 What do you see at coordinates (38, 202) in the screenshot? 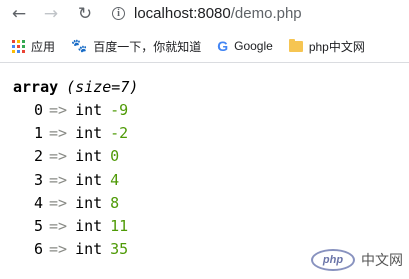
I see `entry-index: 4` at bounding box center [38, 202].